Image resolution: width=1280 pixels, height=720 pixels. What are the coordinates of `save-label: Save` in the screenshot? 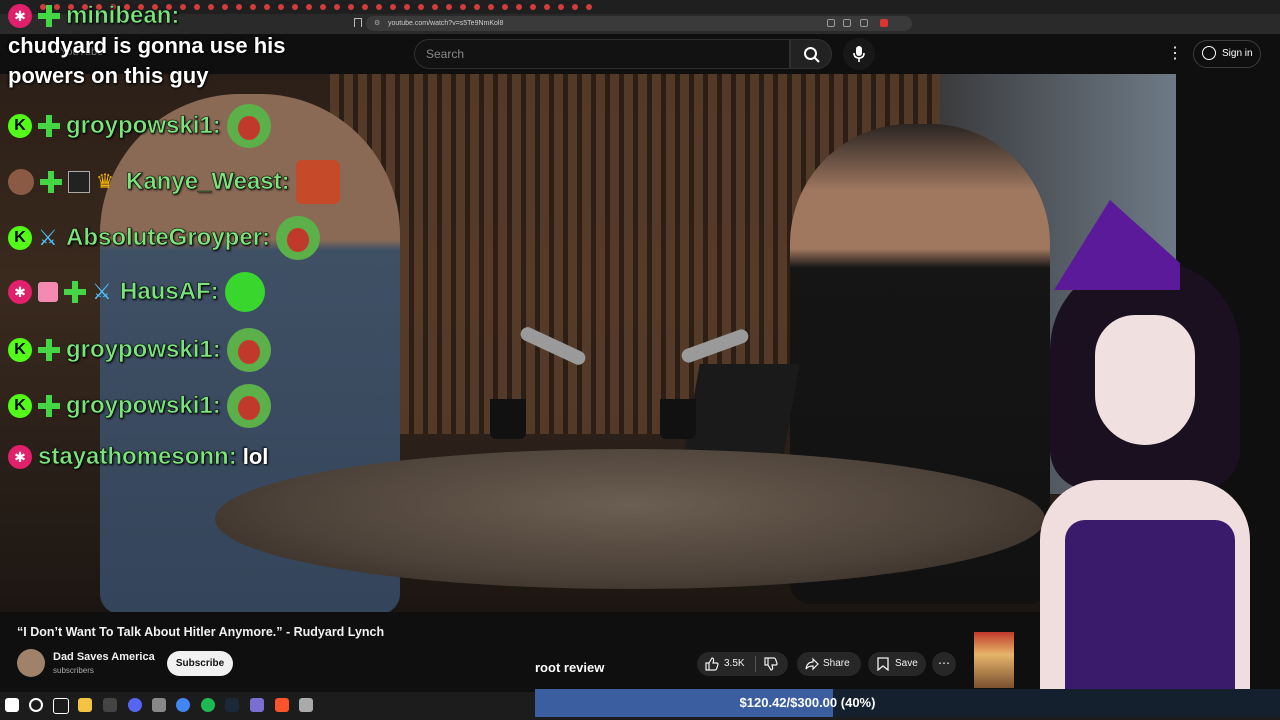 It's located at (906, 663).